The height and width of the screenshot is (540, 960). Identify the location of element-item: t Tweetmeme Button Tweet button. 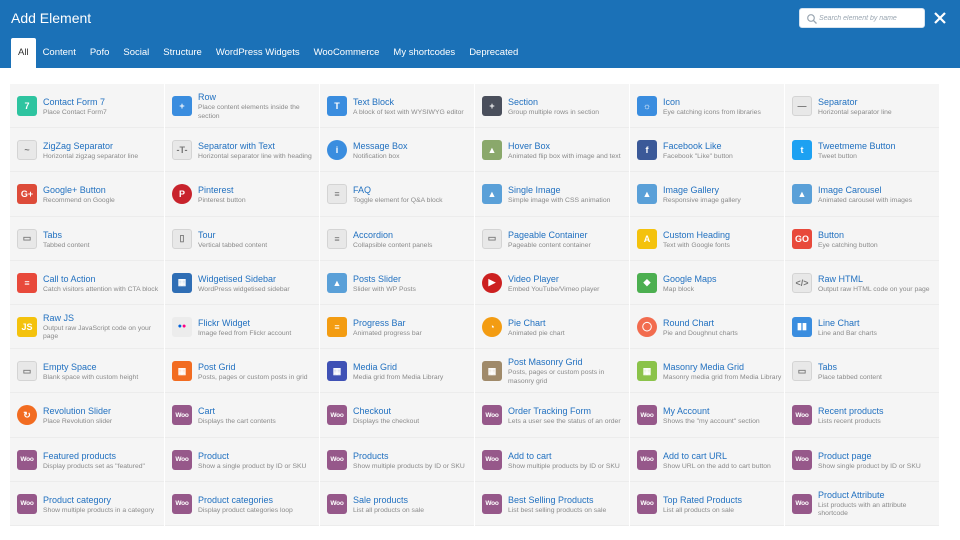
(862, 150).